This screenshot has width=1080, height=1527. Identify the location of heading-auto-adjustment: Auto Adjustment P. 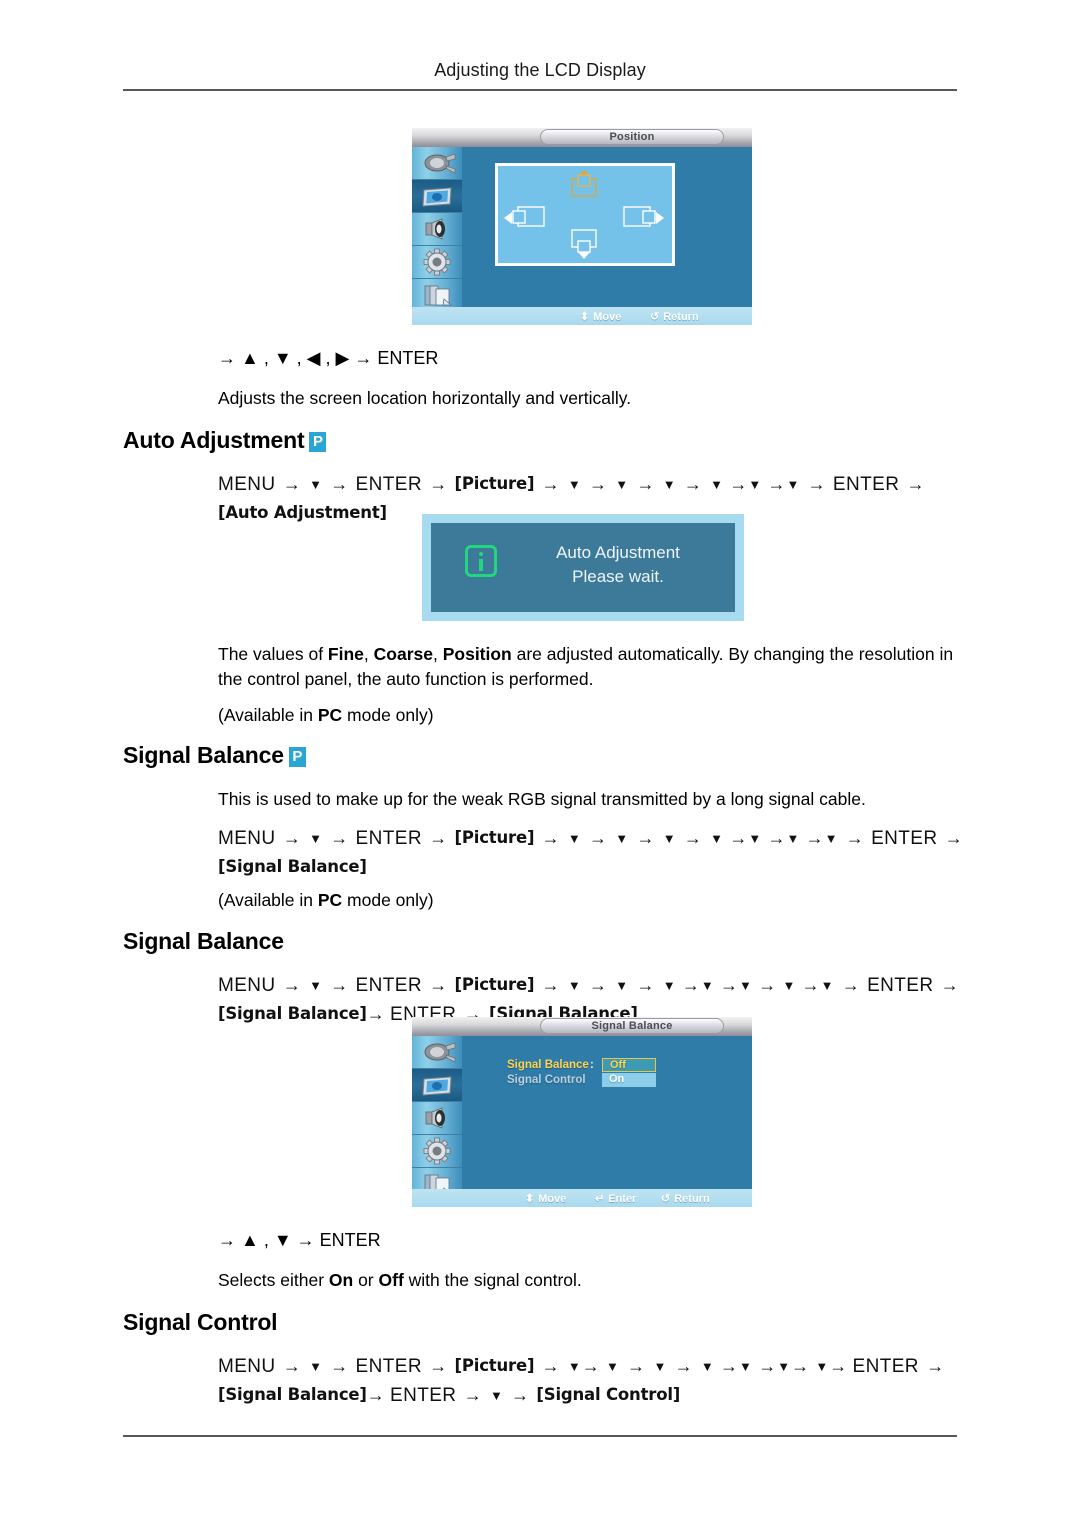
(225, 440).